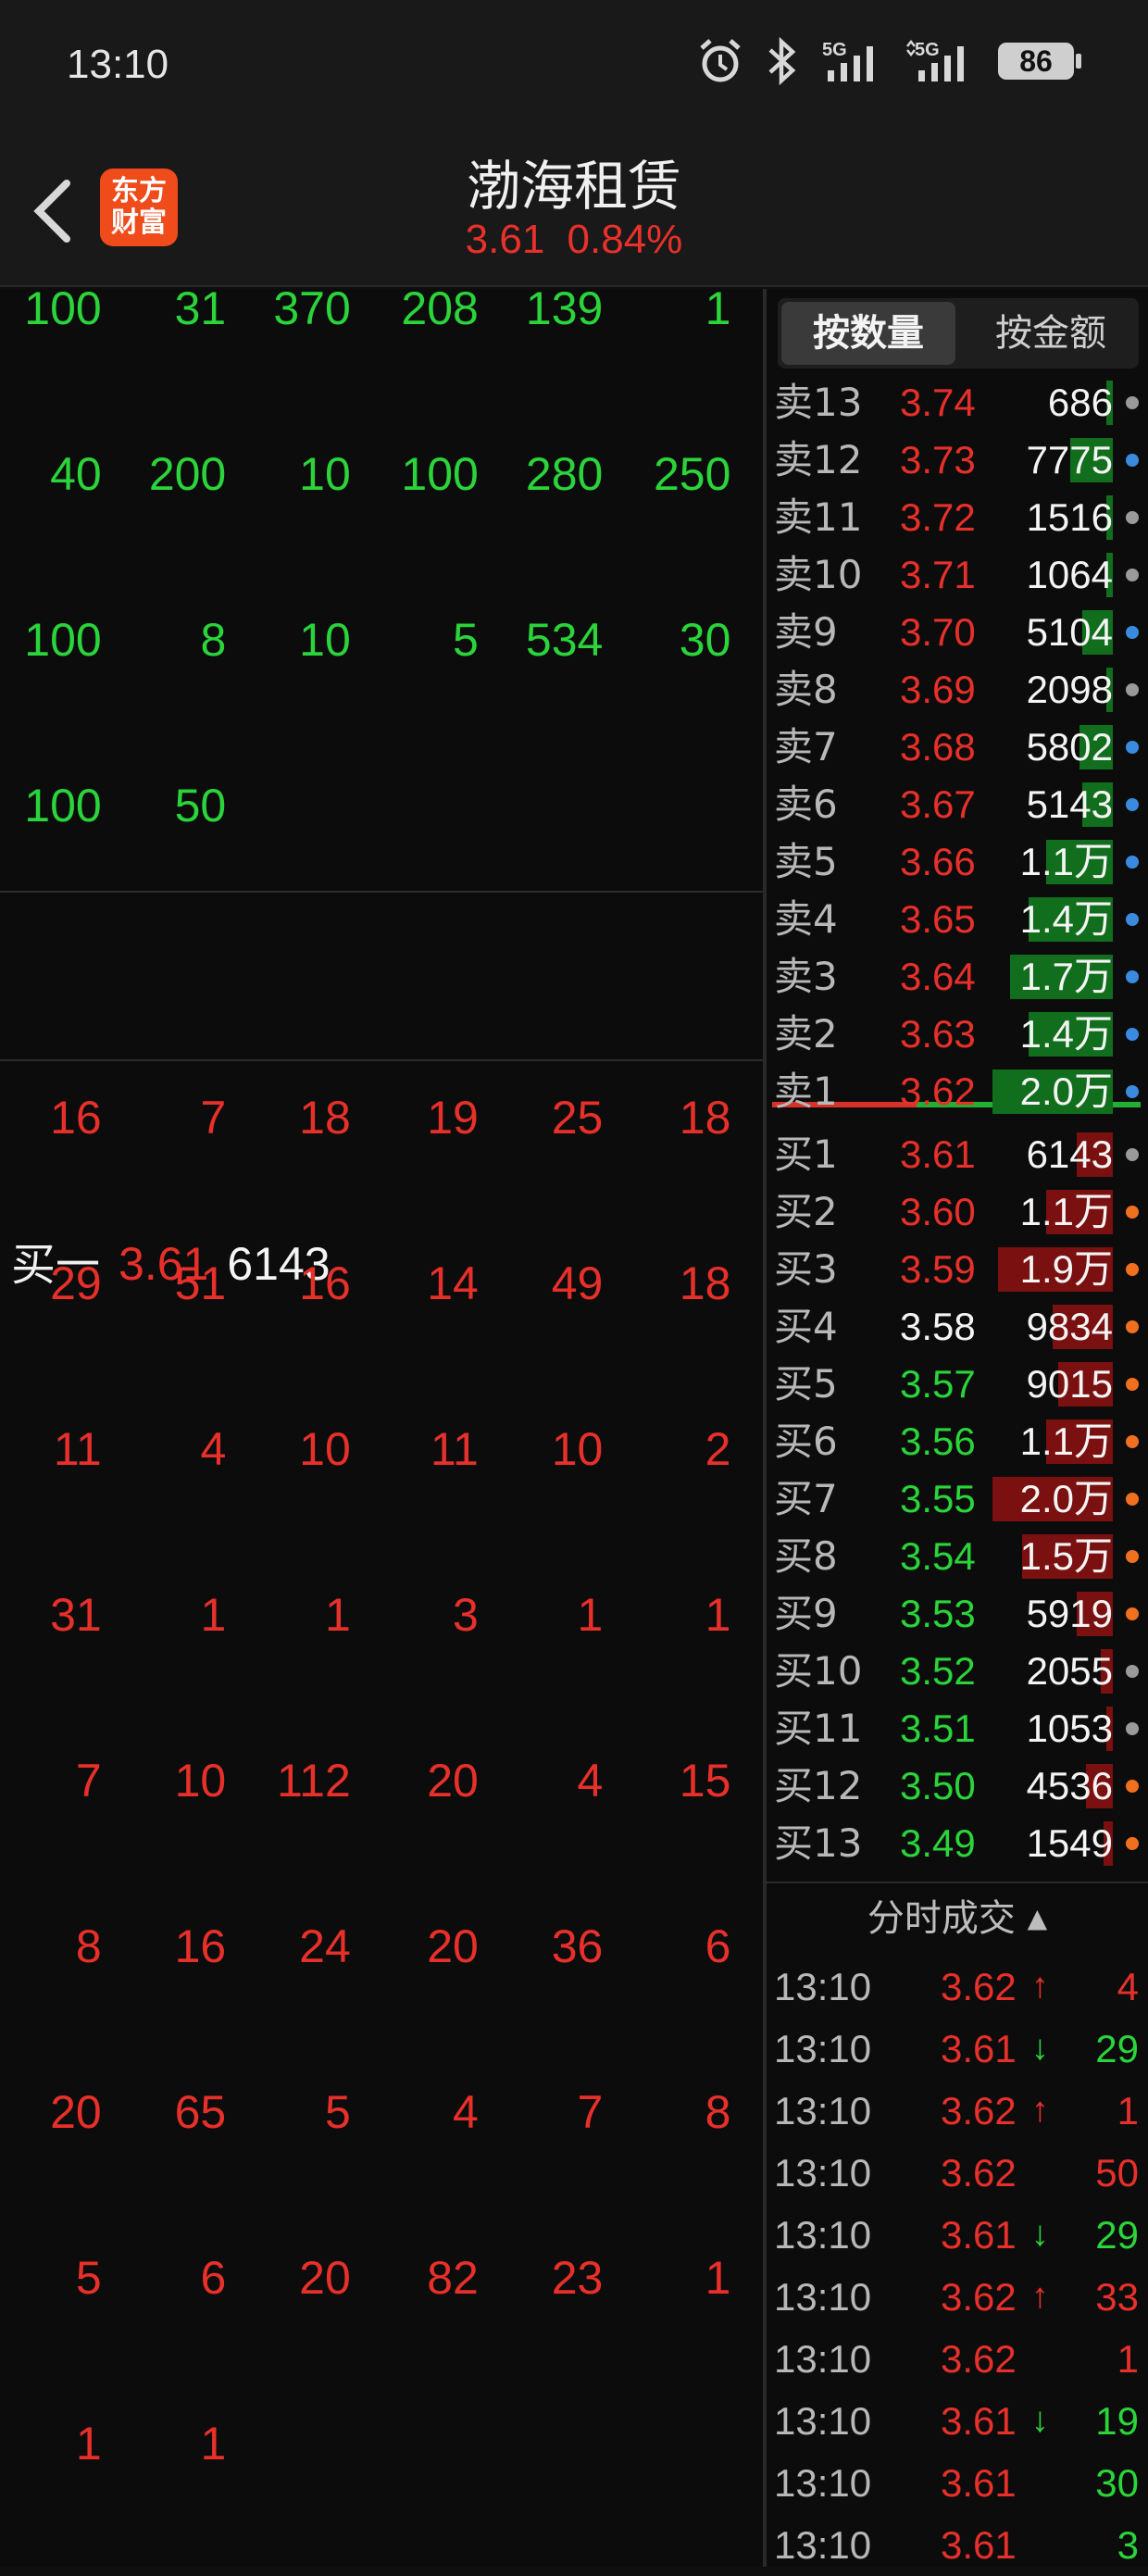  I want to click on bid-row: 买8 3.54 1.5万, so click(957, 1557).